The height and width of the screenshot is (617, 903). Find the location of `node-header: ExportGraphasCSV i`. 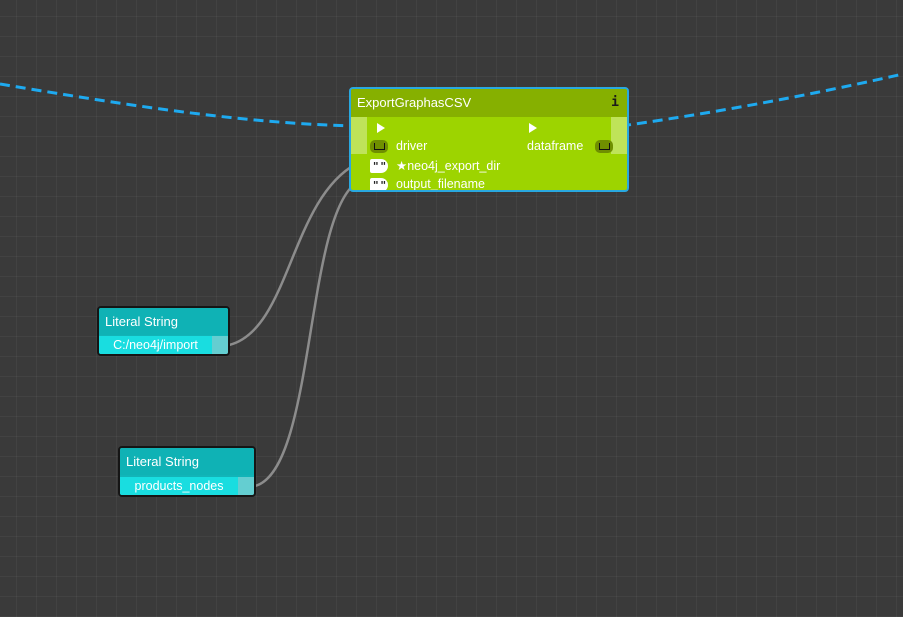

node-header: ExportGraphasCSV i is located at coordinates (489, 103).